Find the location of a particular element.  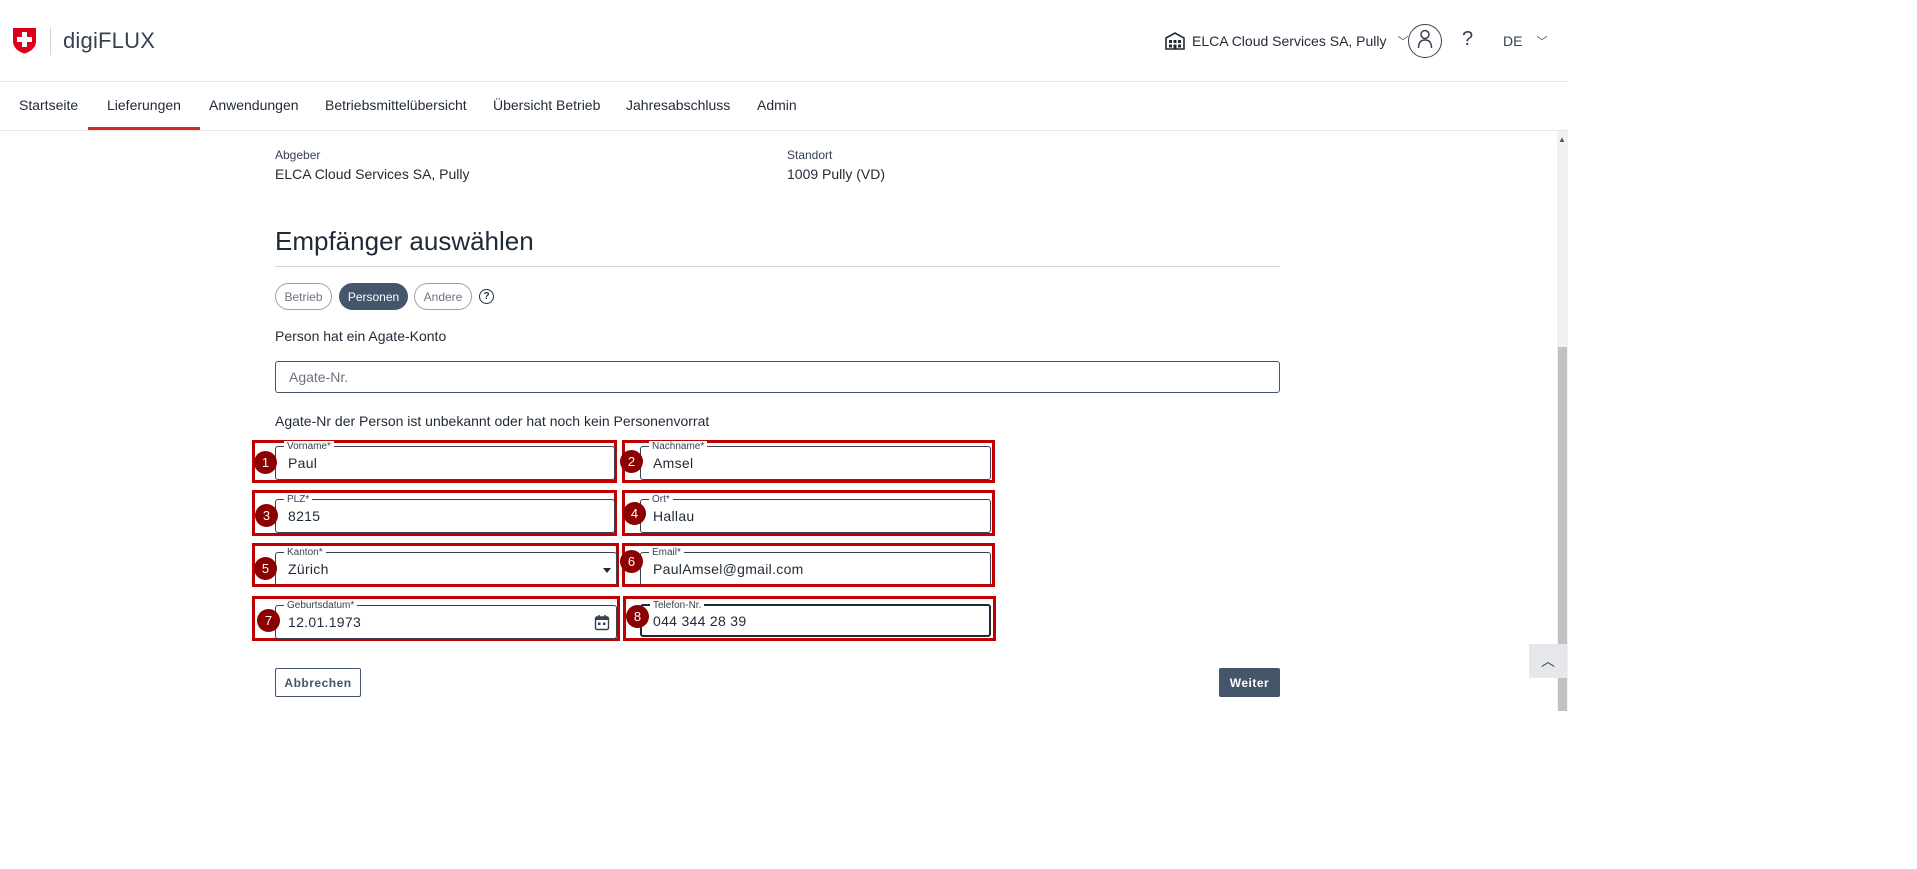

nav-item-jahresabschluss: Jahresabschluss is located at coordinates (678, 106).